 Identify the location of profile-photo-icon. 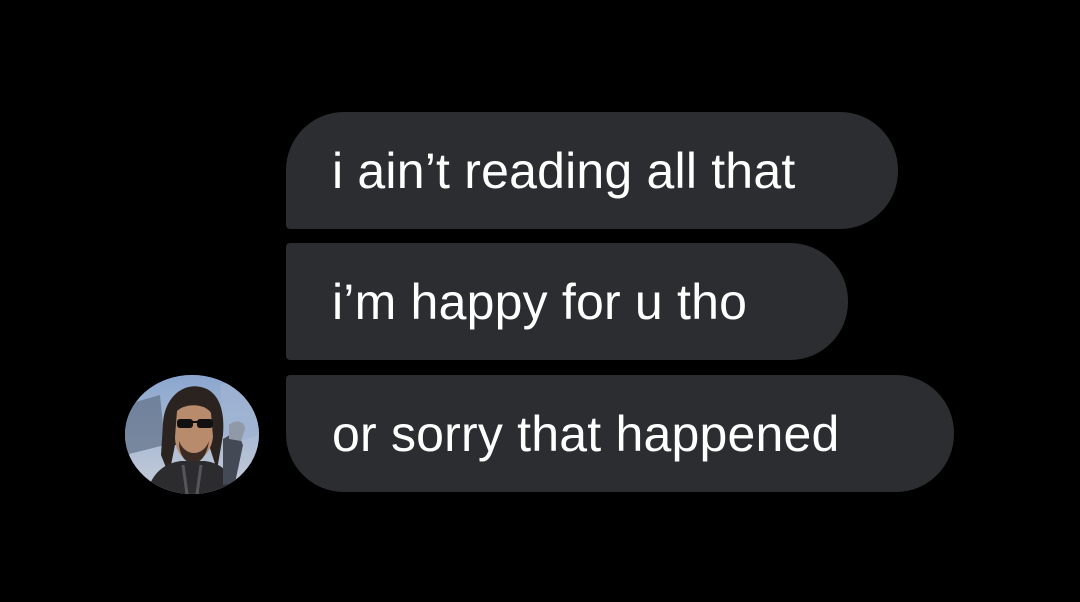
(192, 434).